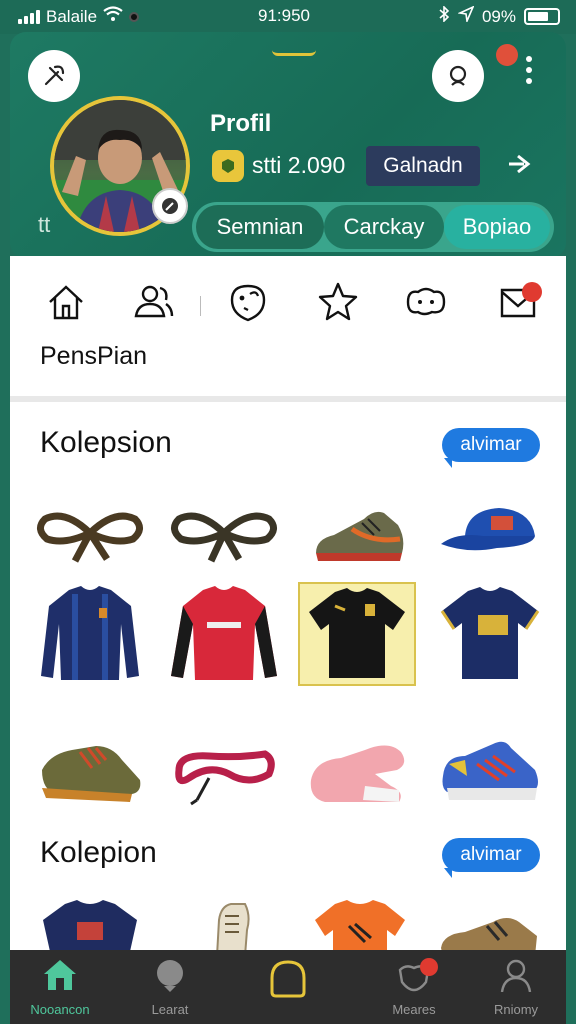 The width and height of the screenshot is (576, 1024). I want to click on section-title: Kolepsion, so click(106, 442).